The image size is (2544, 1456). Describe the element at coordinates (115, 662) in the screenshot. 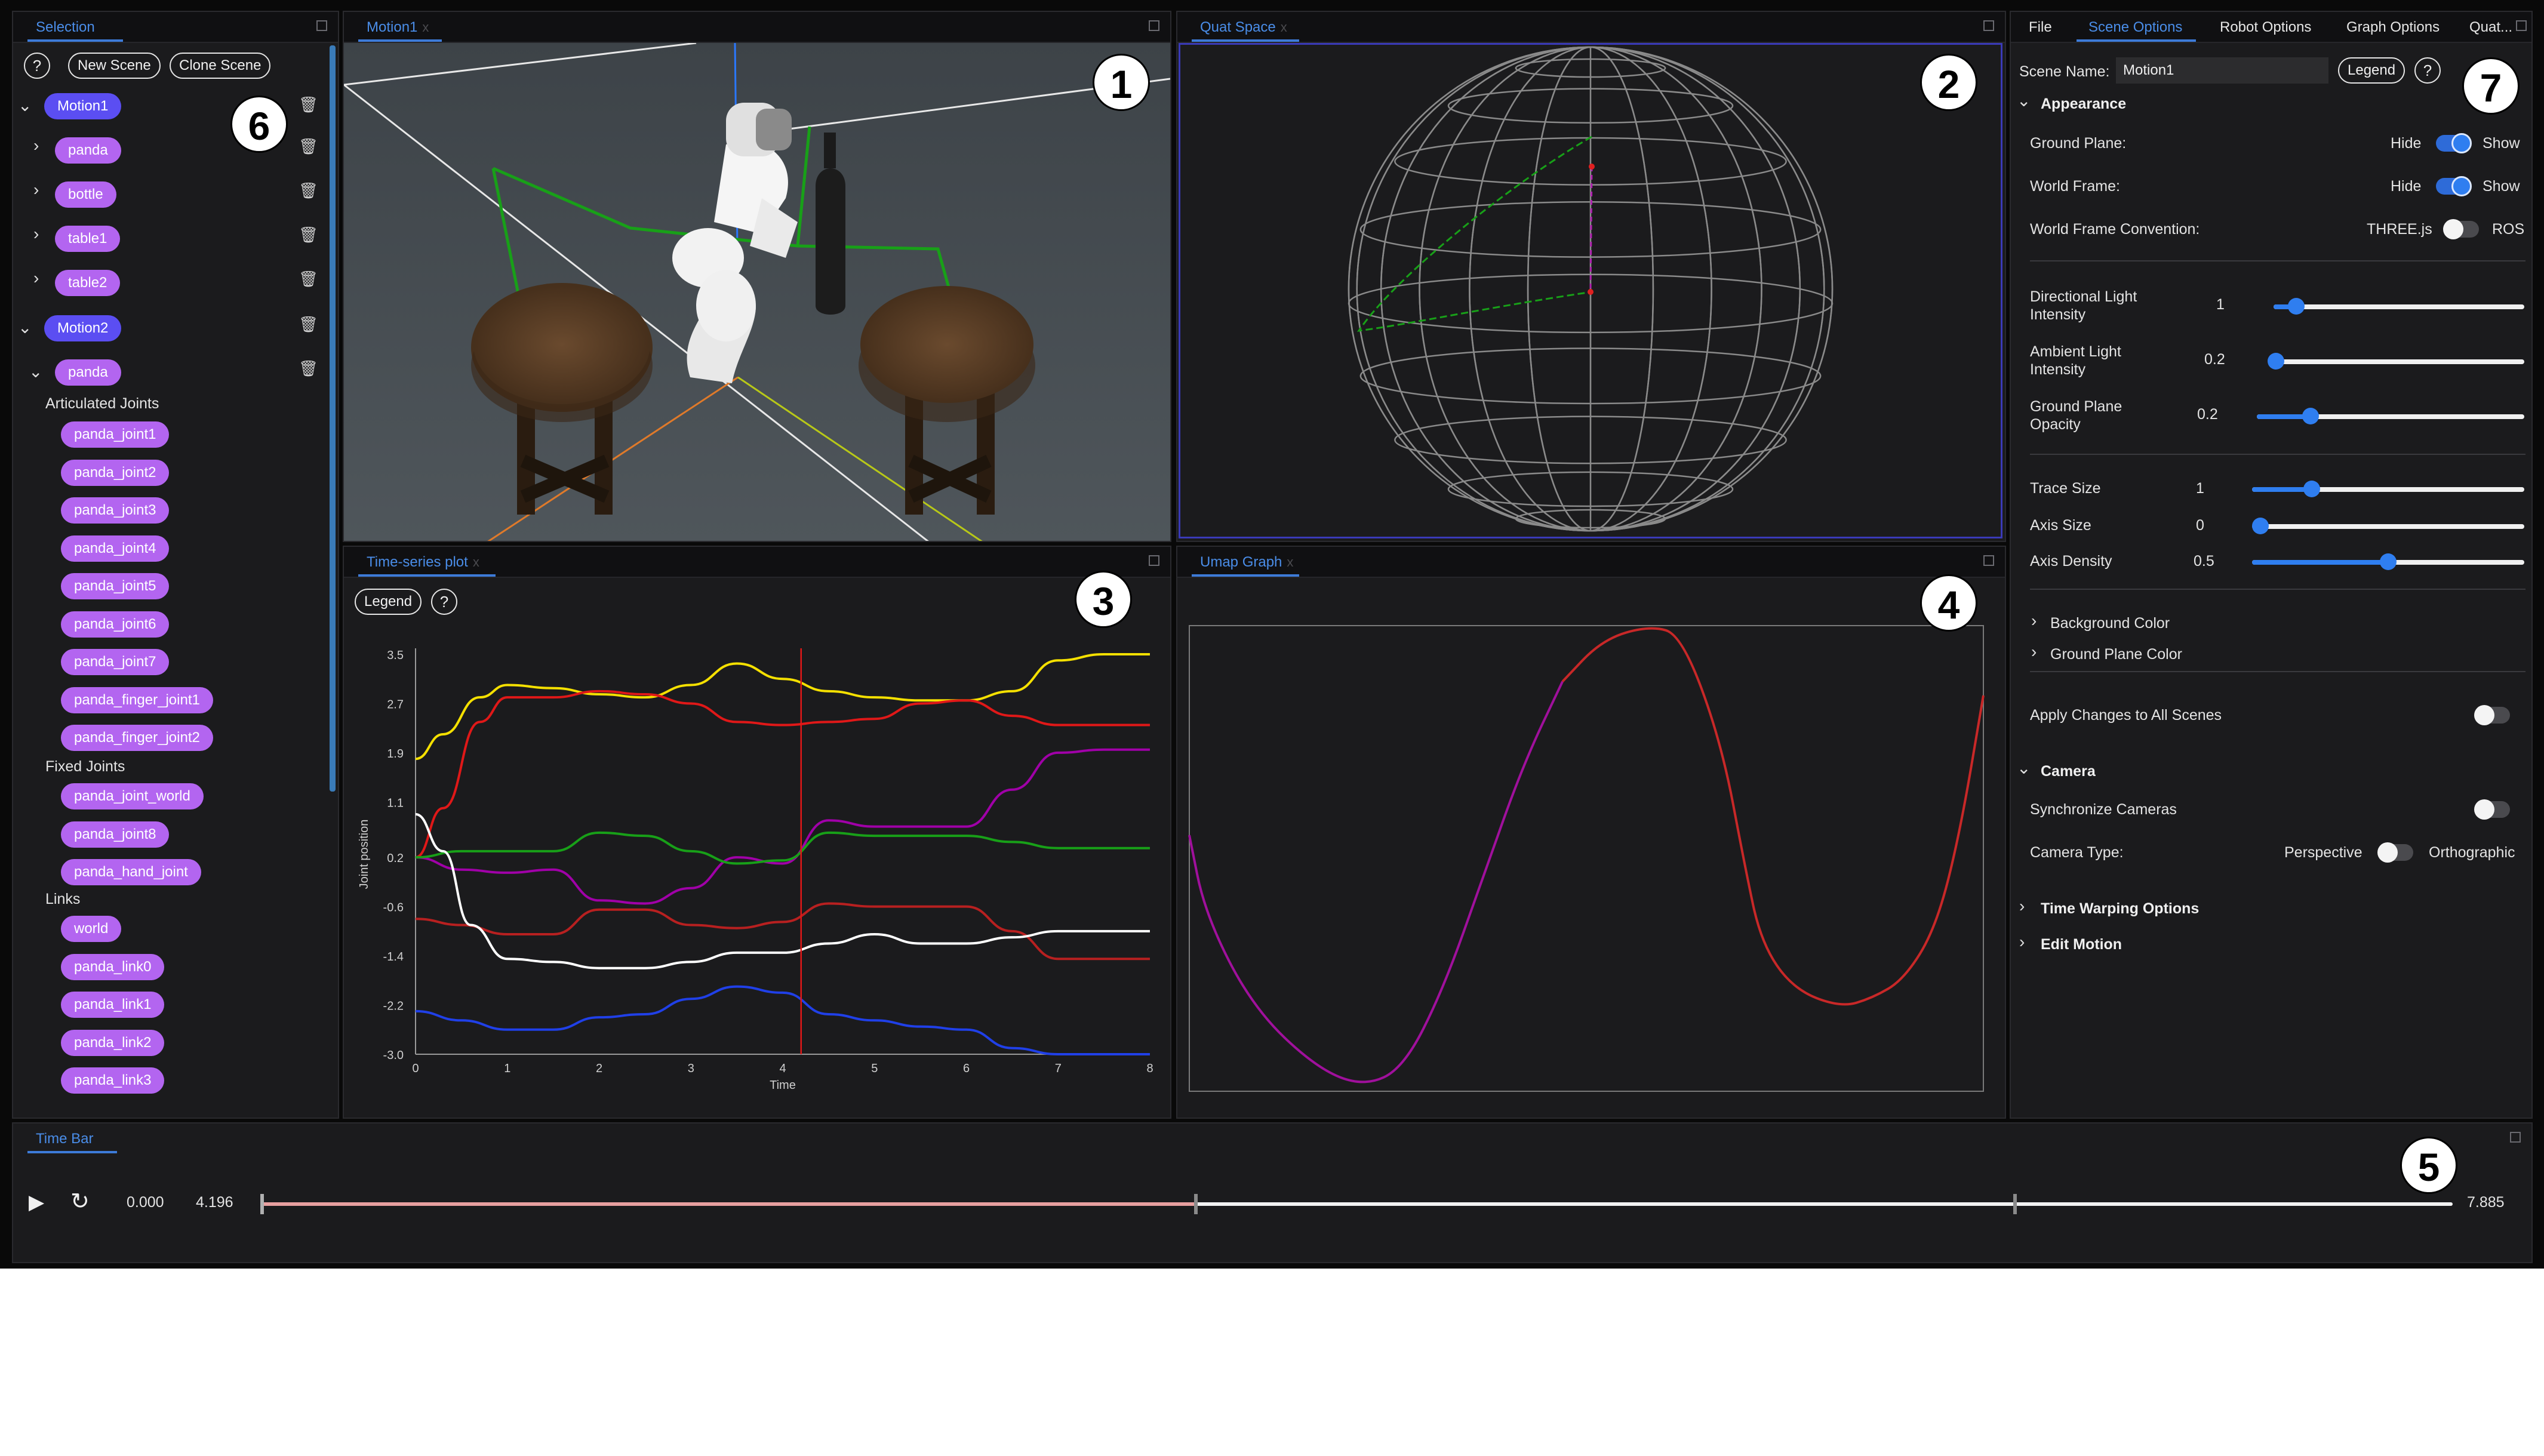

I see `joint-item: panda_joint7` at that location.